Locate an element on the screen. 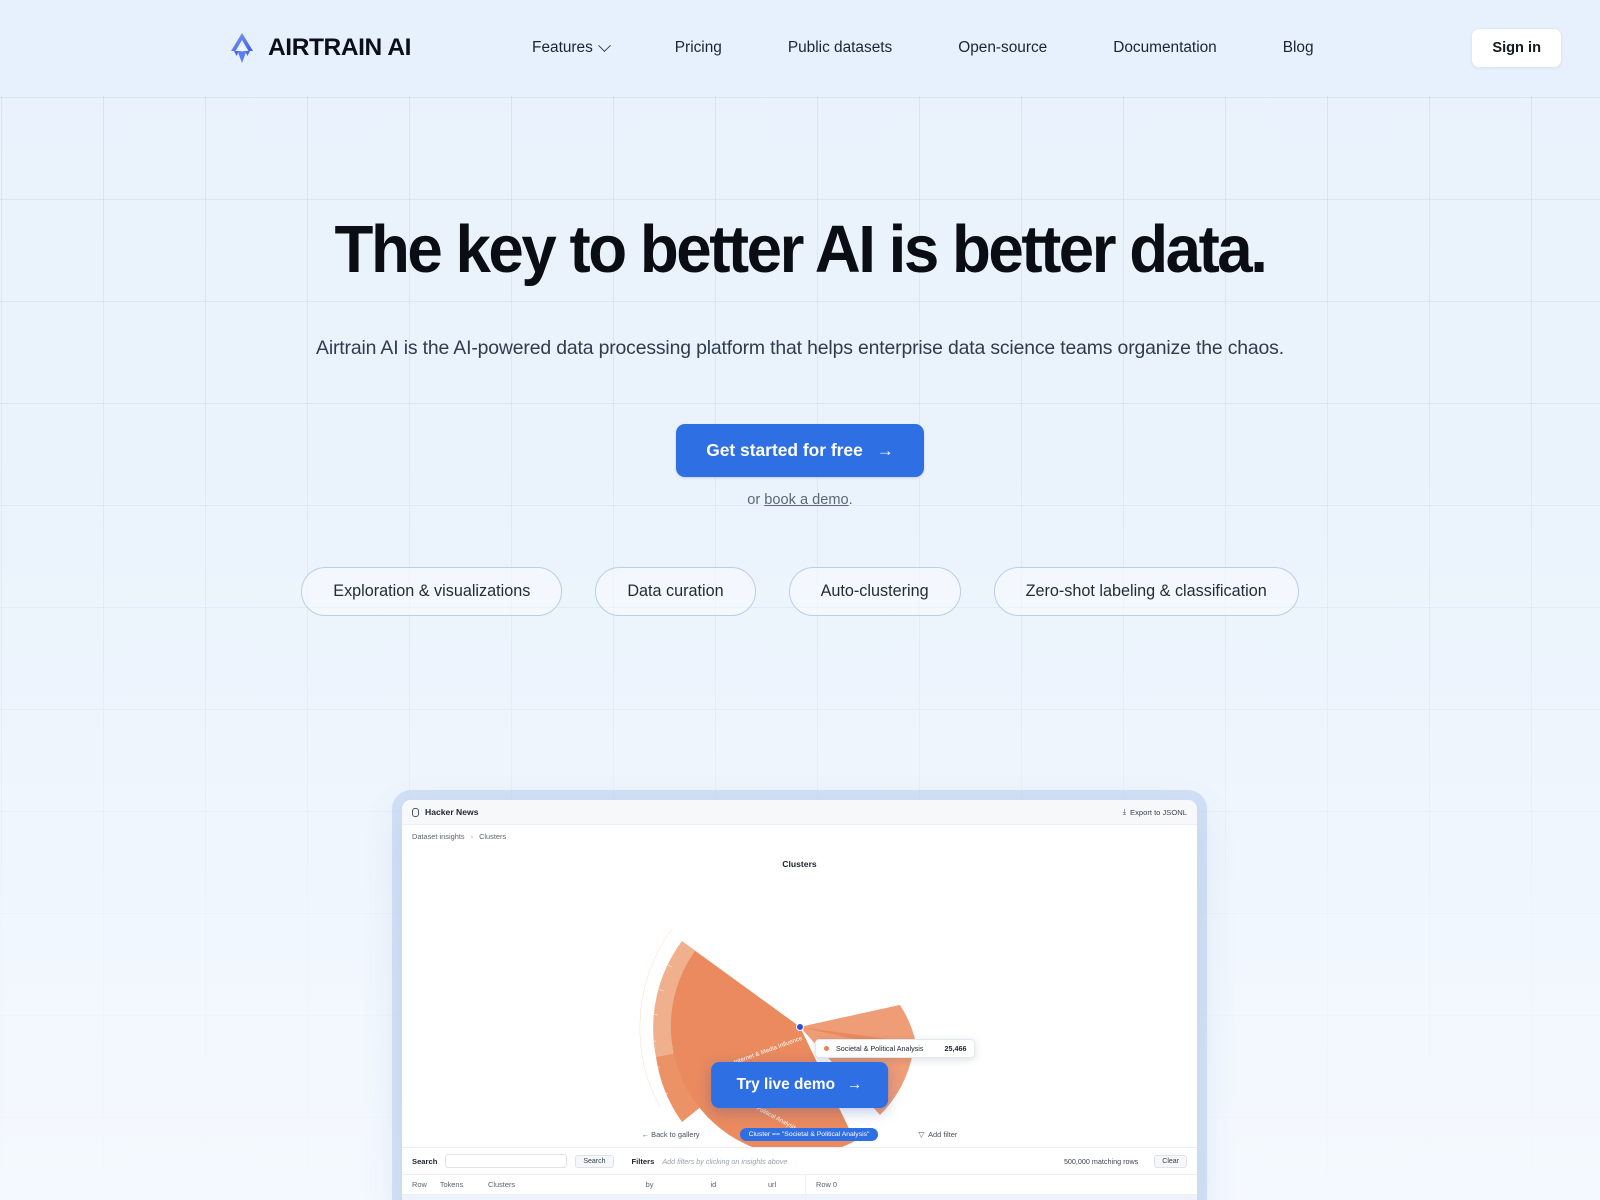 Image resolution: width=1600 pixels, height=1200 pixels. add-filter-button: ▽ Add filter is located at coordinates (937, 1134).